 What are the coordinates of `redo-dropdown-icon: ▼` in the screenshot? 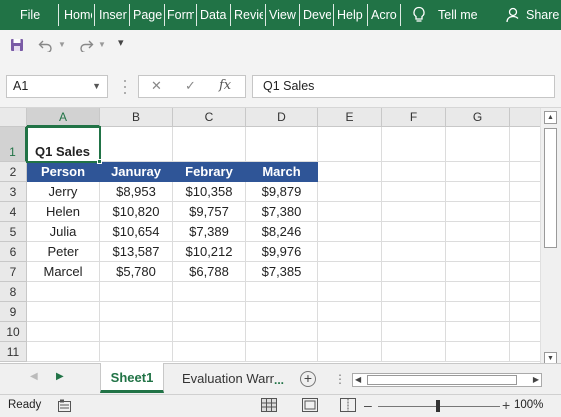 It's located at (102, 44).